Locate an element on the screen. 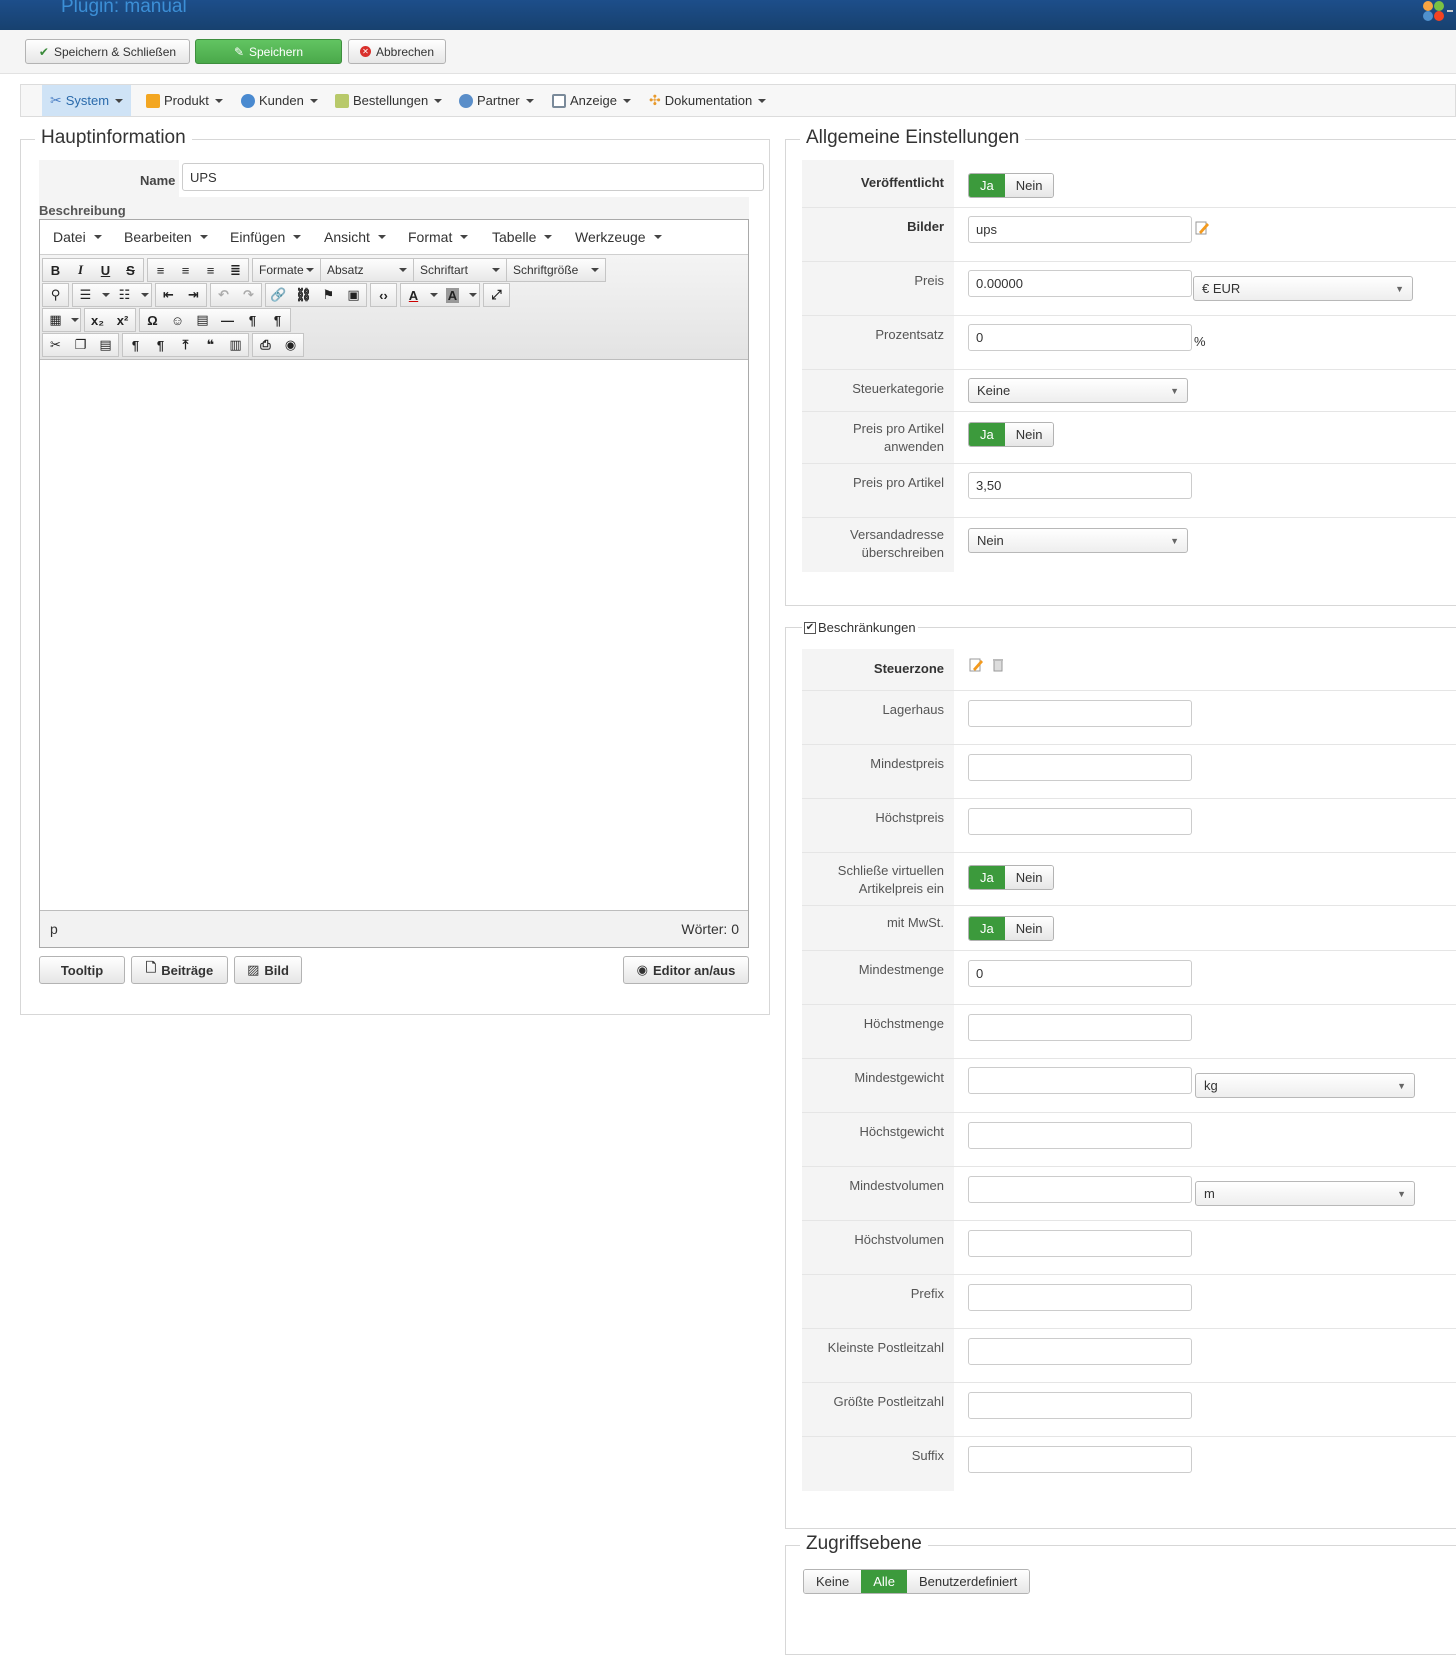  with-vat-yes: Ja is located at coordinates (987, 928).